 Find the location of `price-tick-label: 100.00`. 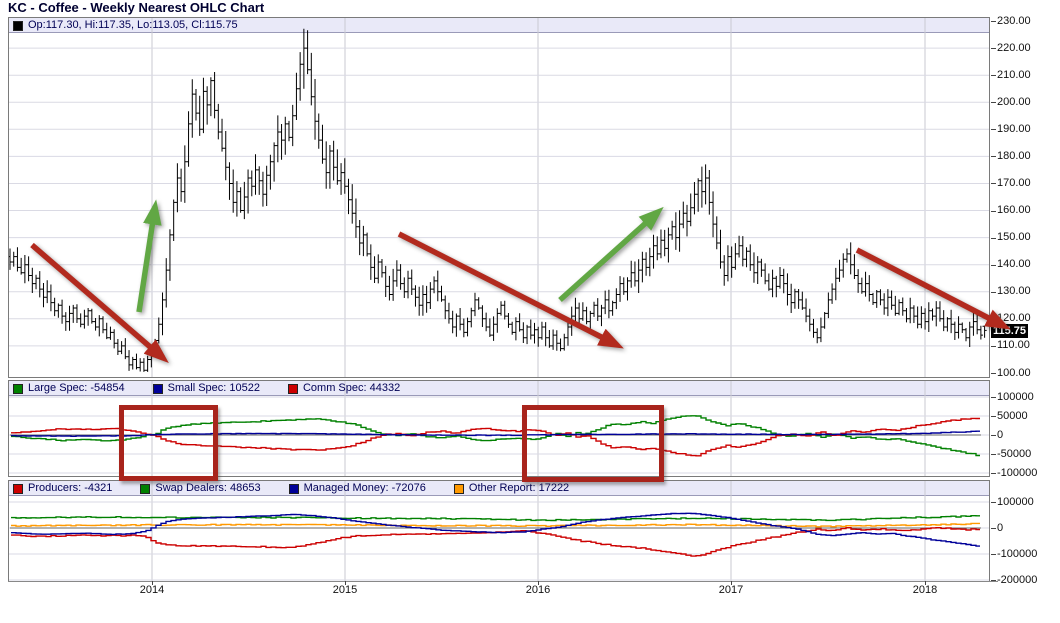

price-tick-label: 100.00 is located at coordinates (1014, 372).